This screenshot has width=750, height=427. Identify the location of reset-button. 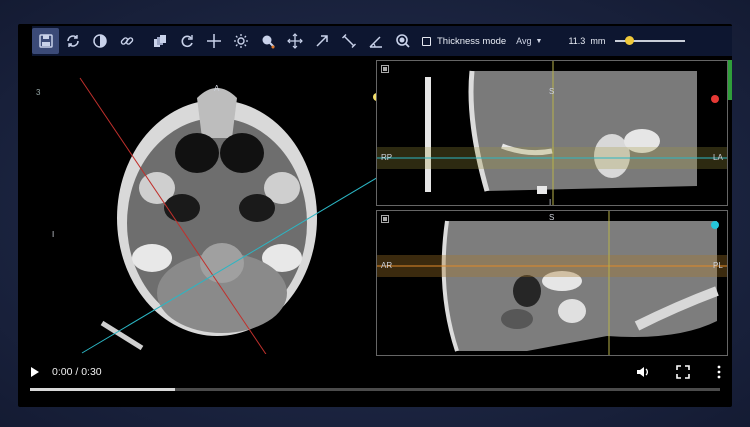
(72, 41).